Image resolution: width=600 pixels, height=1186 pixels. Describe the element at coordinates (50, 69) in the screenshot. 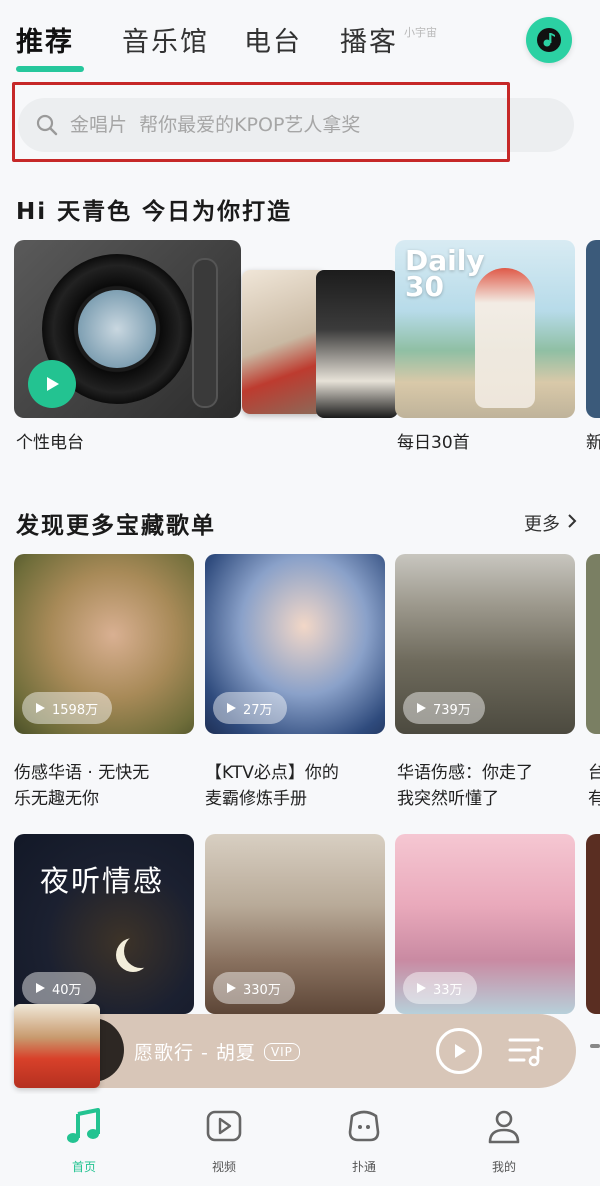

I see `active-tab-indicator` at that location.